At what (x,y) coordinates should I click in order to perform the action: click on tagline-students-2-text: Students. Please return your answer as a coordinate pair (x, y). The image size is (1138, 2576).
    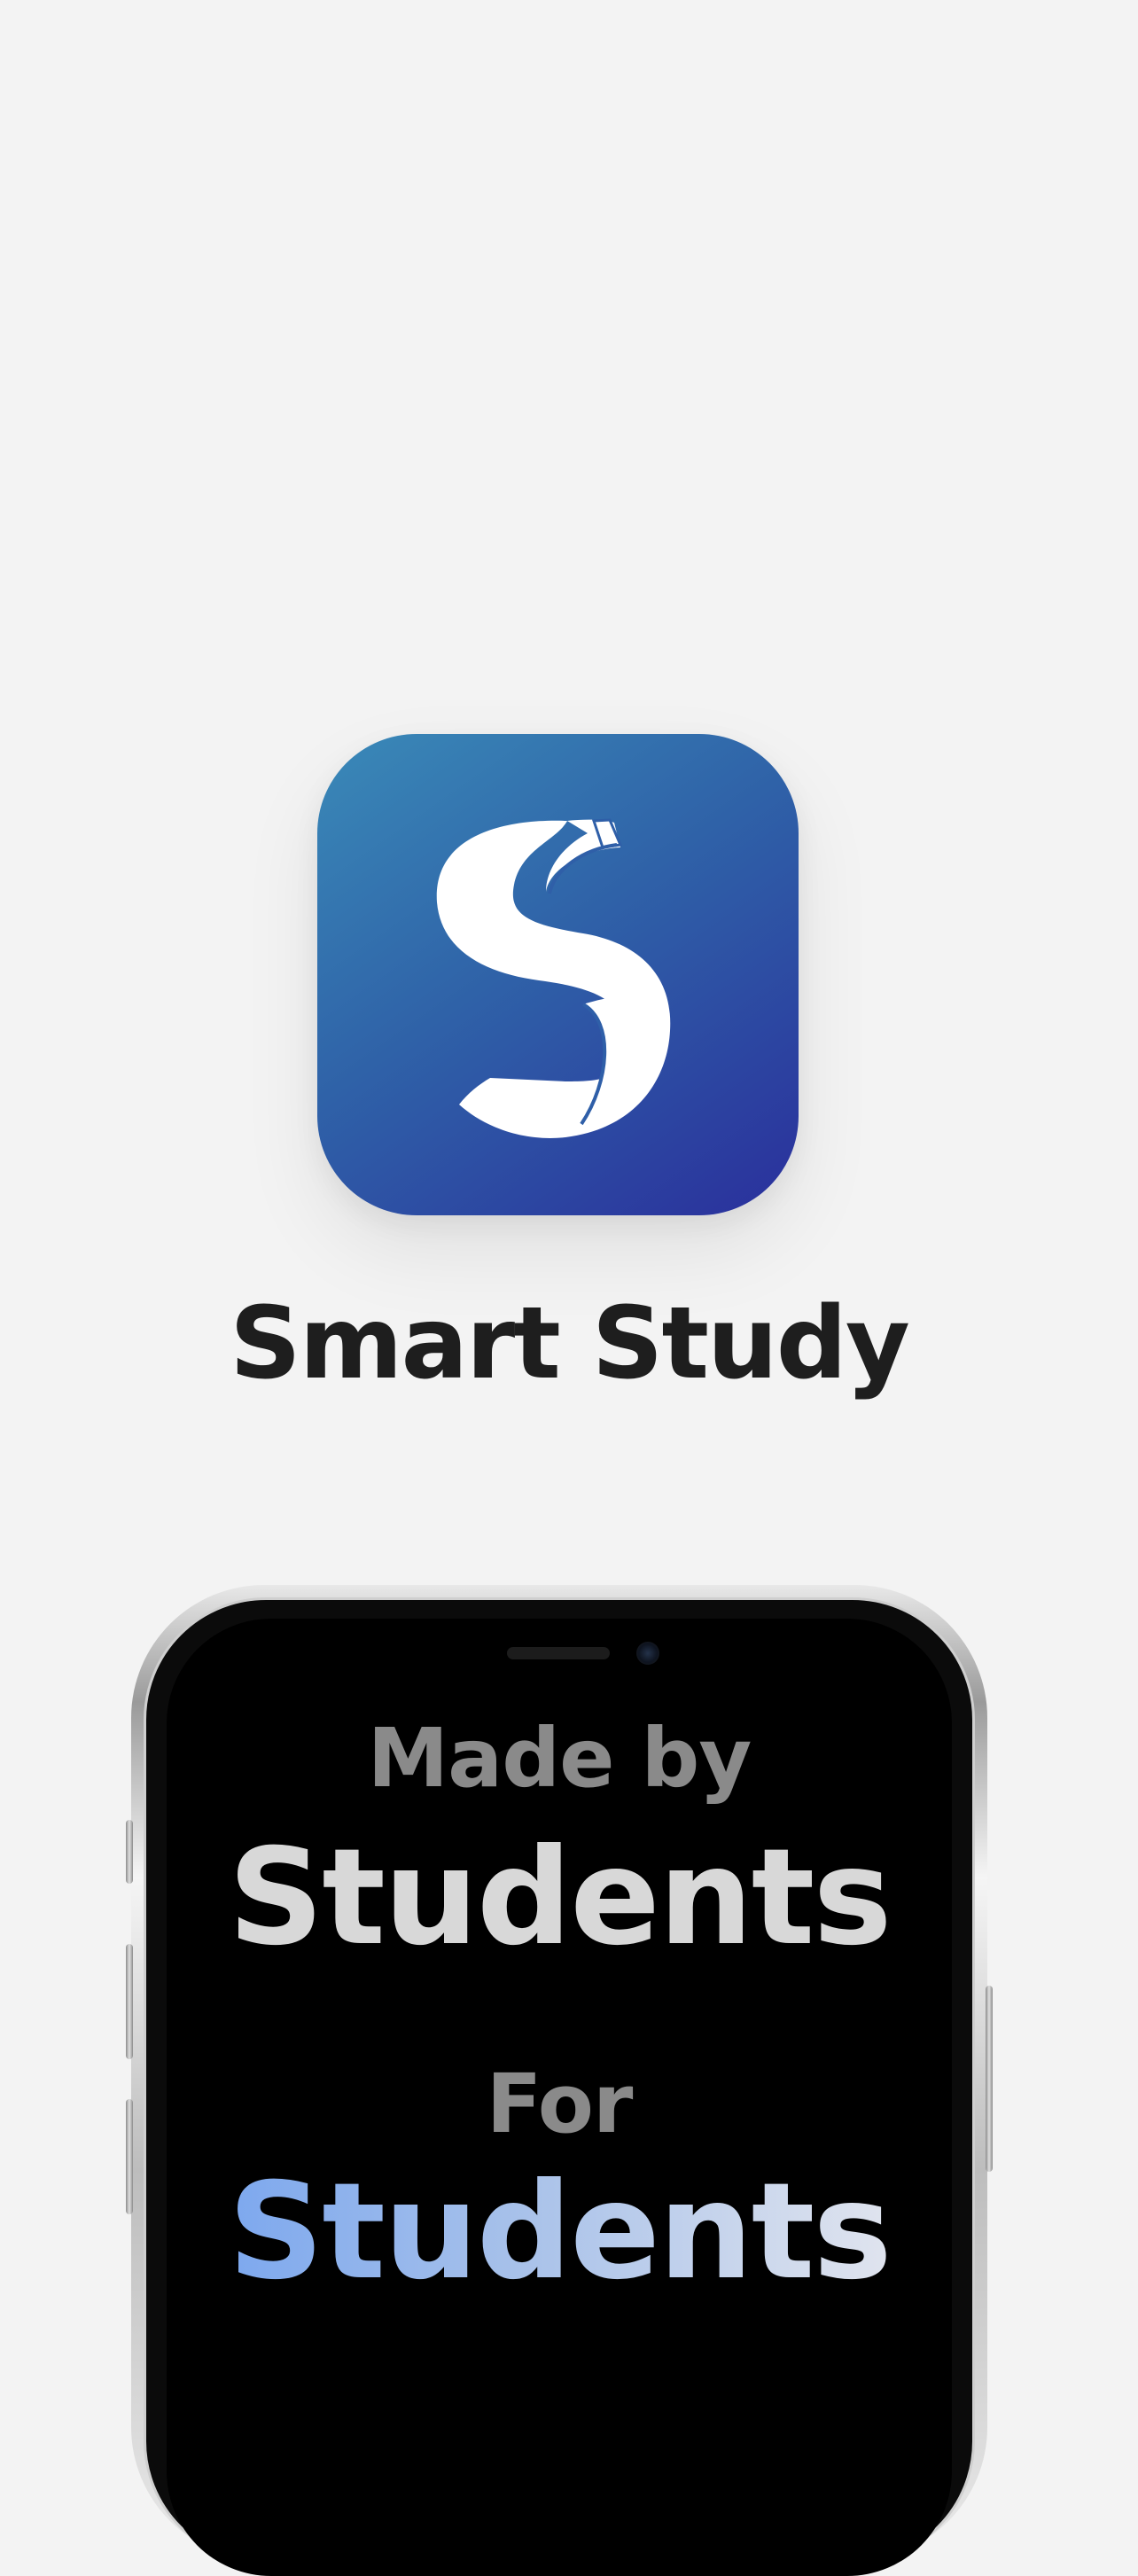
    Looking at the image, I should click on (560, 2232).